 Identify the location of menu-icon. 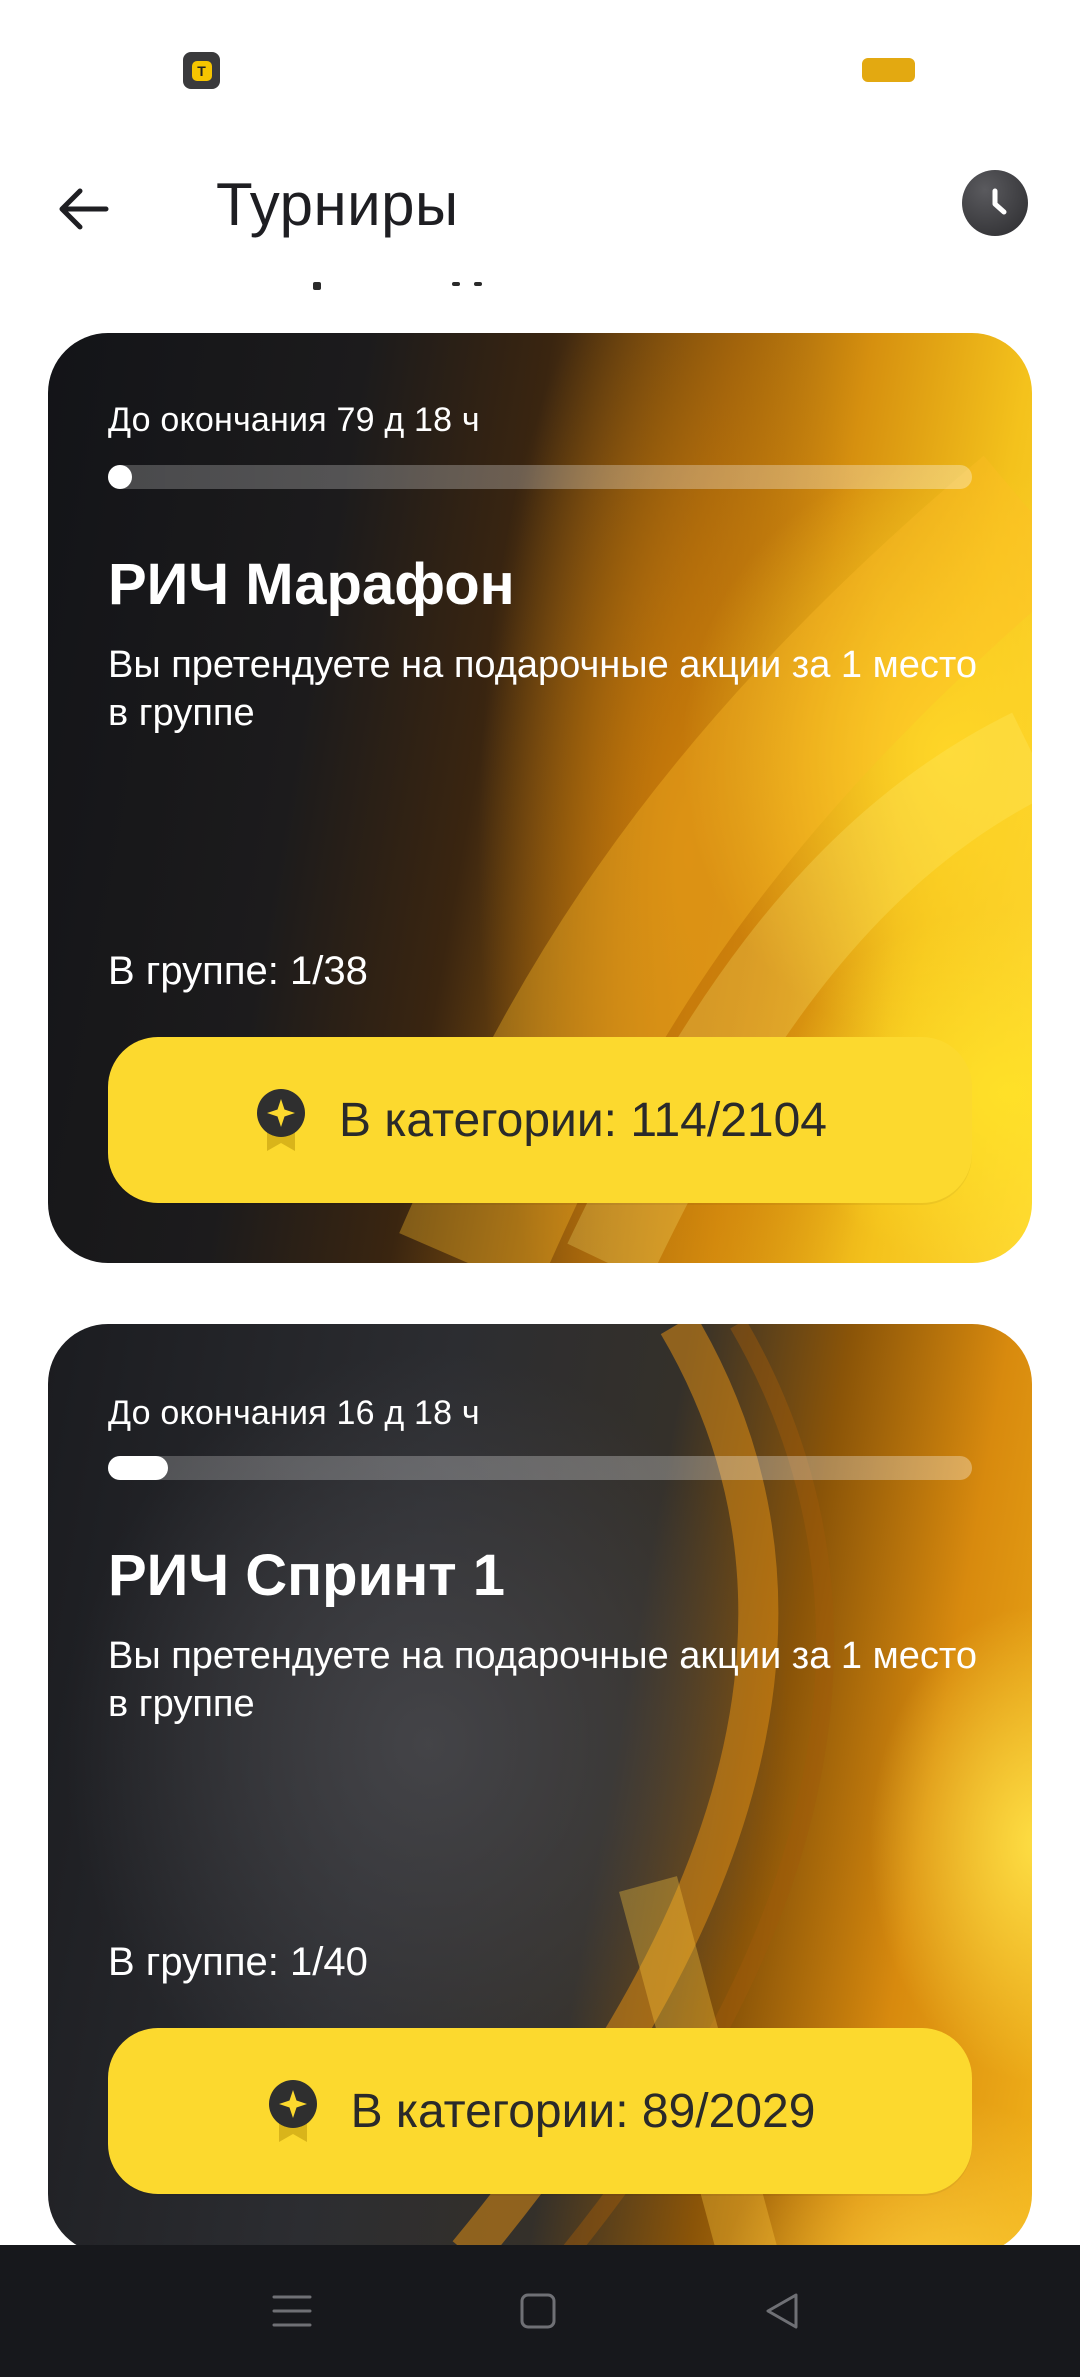
(292, 2311).